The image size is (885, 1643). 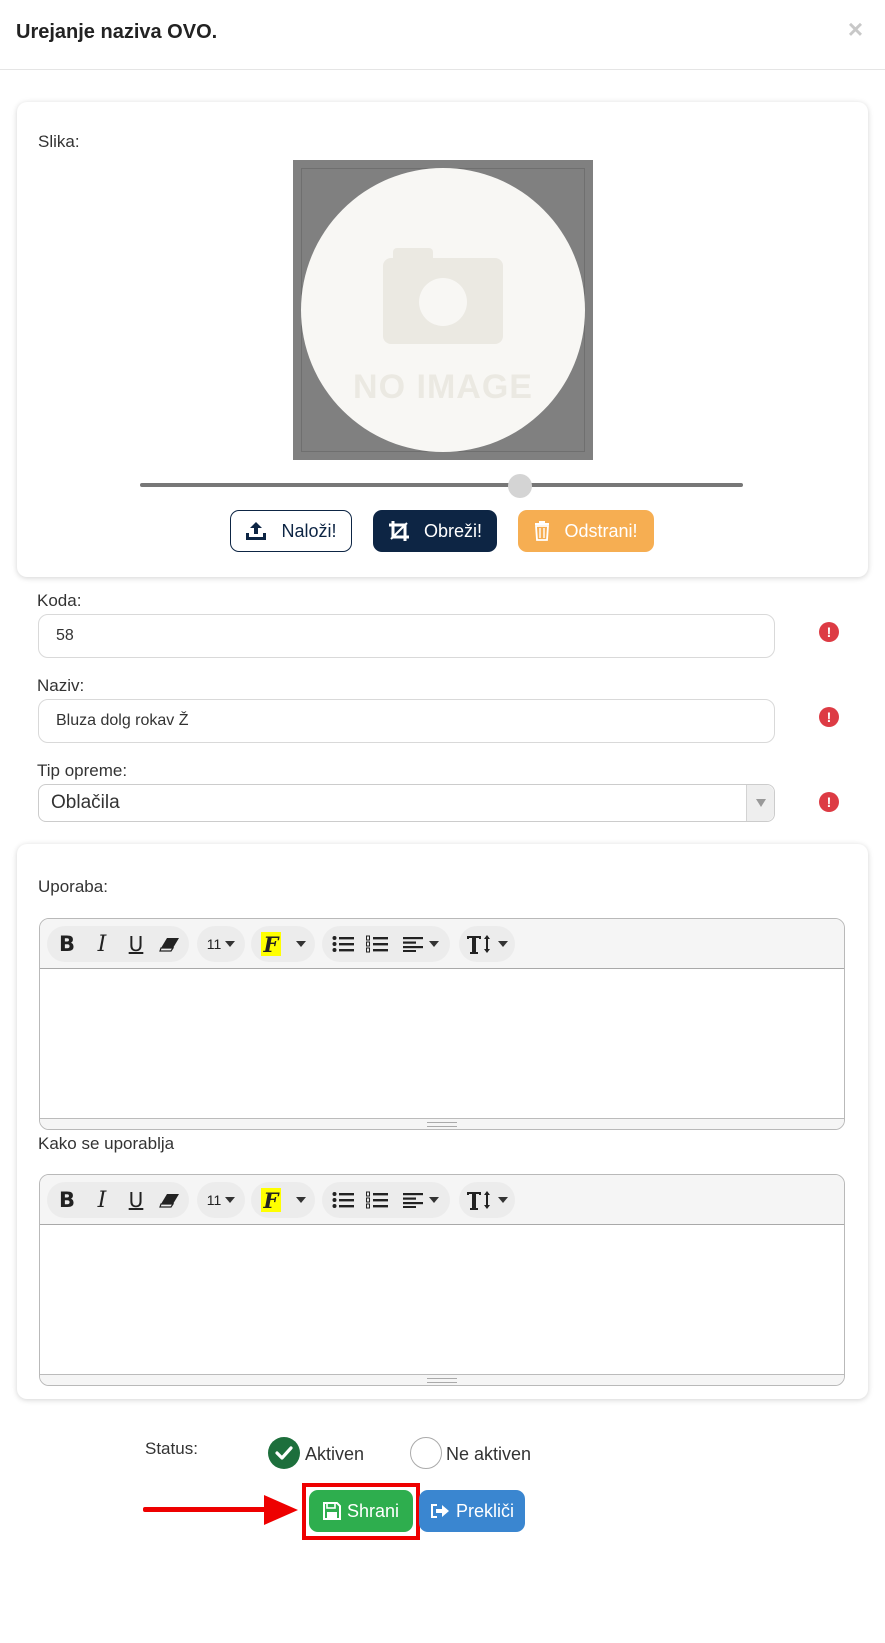 I want to click on check-icon, so click(x=284, y=1453).